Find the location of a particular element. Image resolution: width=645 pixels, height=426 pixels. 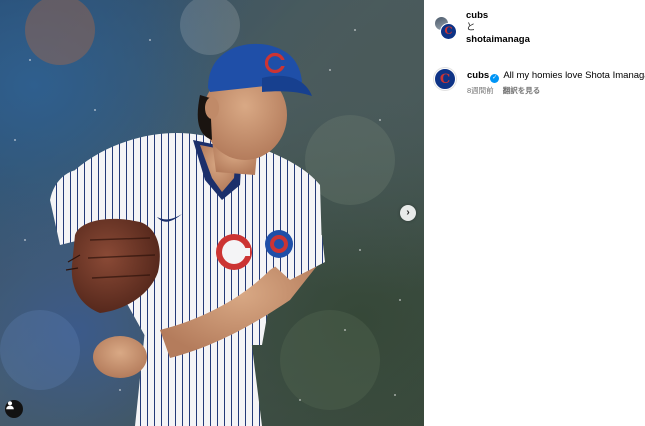

timestamp: 8週間前 is located at coordinates (480, 90).